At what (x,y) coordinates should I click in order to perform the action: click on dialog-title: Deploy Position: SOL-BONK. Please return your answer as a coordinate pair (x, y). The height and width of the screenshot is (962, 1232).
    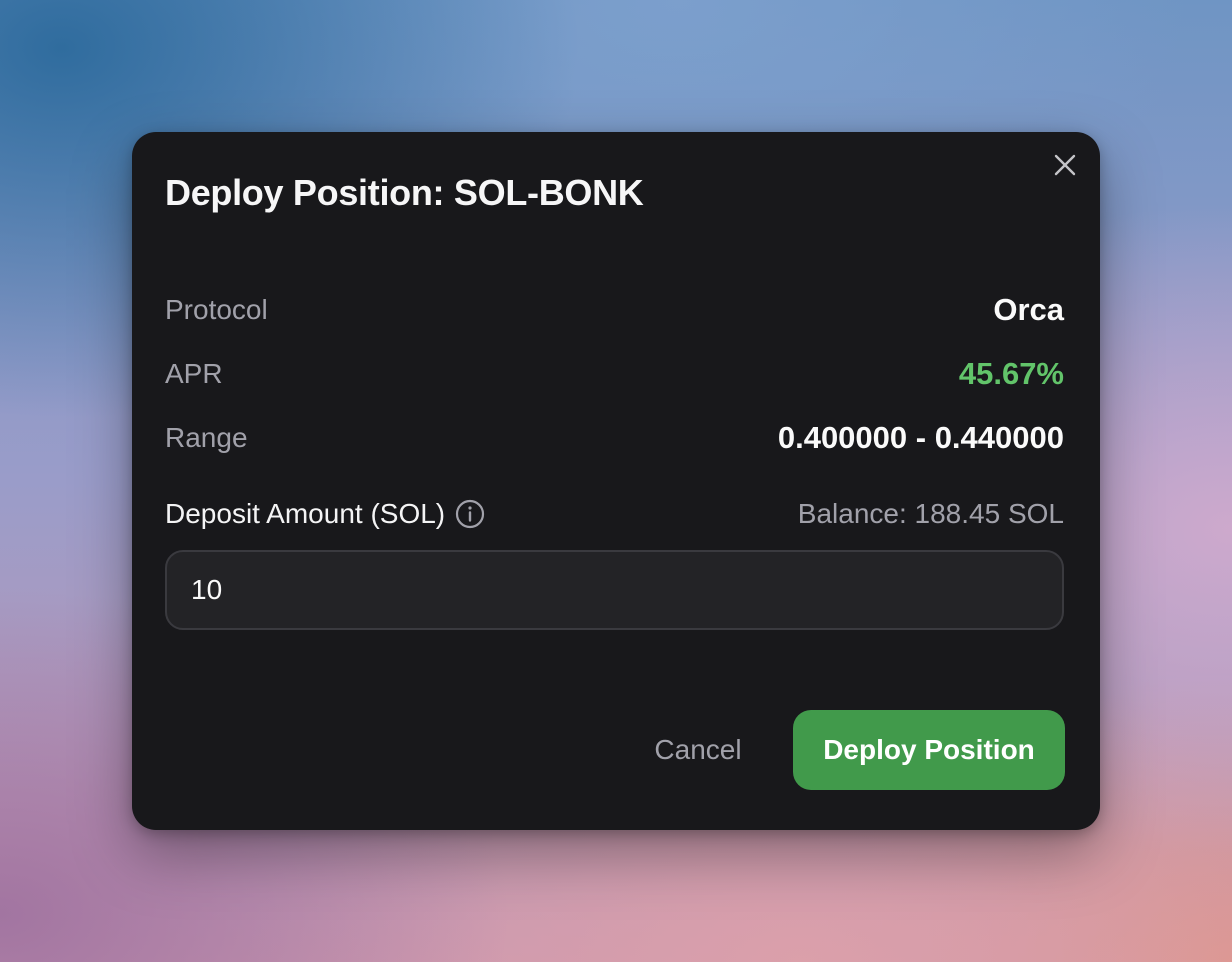
    Looking at the image, I should click on (404, 192).